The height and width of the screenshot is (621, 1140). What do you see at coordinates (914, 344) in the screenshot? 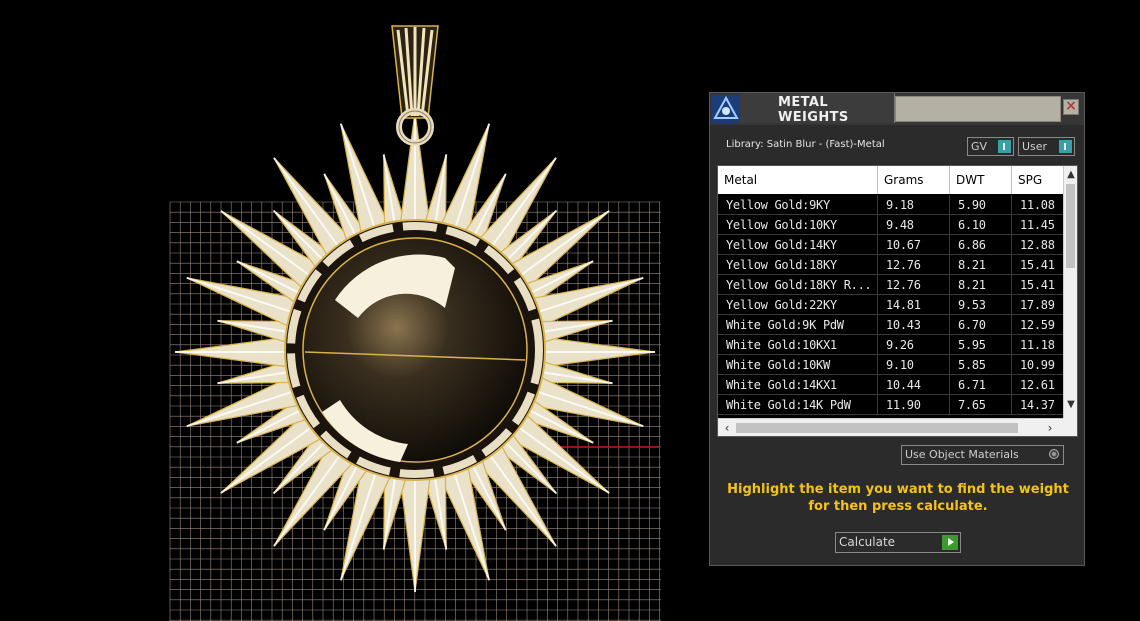
I see `grams-cell: 9.26` at bounding box center [914, 344].